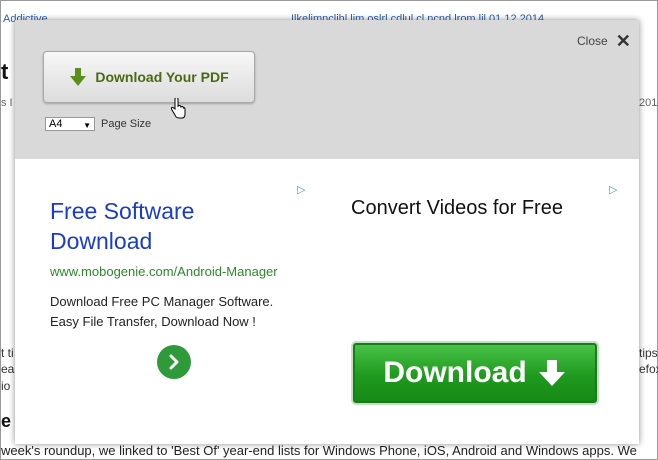 The height and width of the screenshot is (460, 658). I want to click on background-right-line: tips, so click(648, 353).